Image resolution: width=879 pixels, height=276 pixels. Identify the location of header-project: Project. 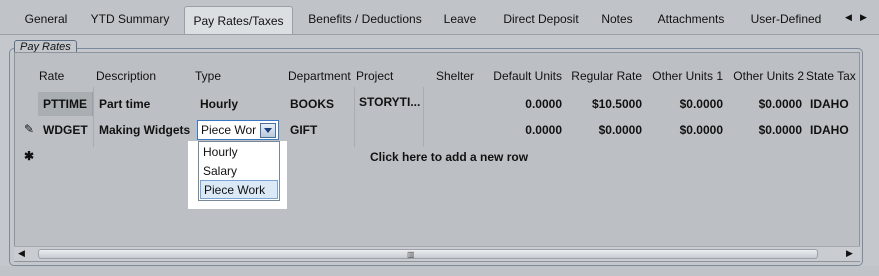
(374, 76).